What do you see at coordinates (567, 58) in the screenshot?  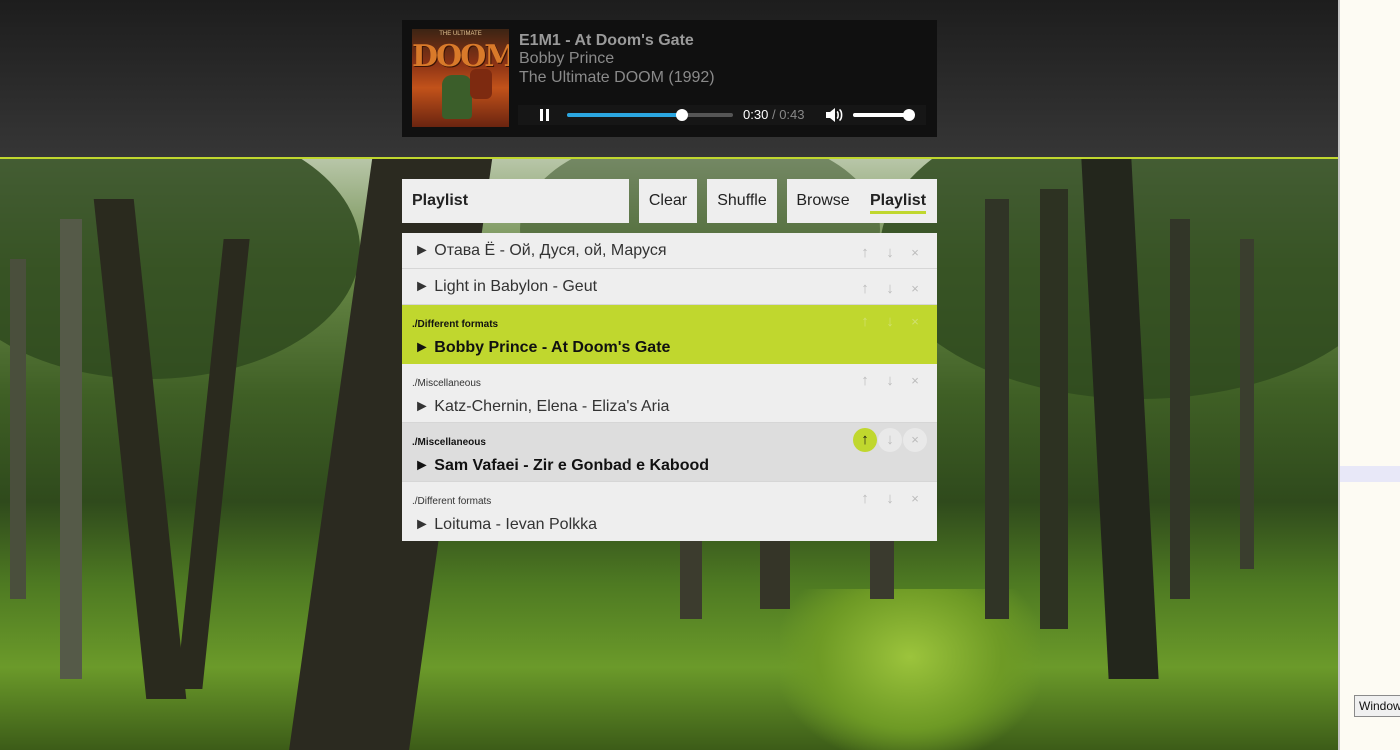 I see `track-artist: Bobby Prince` at bounding box center [567, 58].